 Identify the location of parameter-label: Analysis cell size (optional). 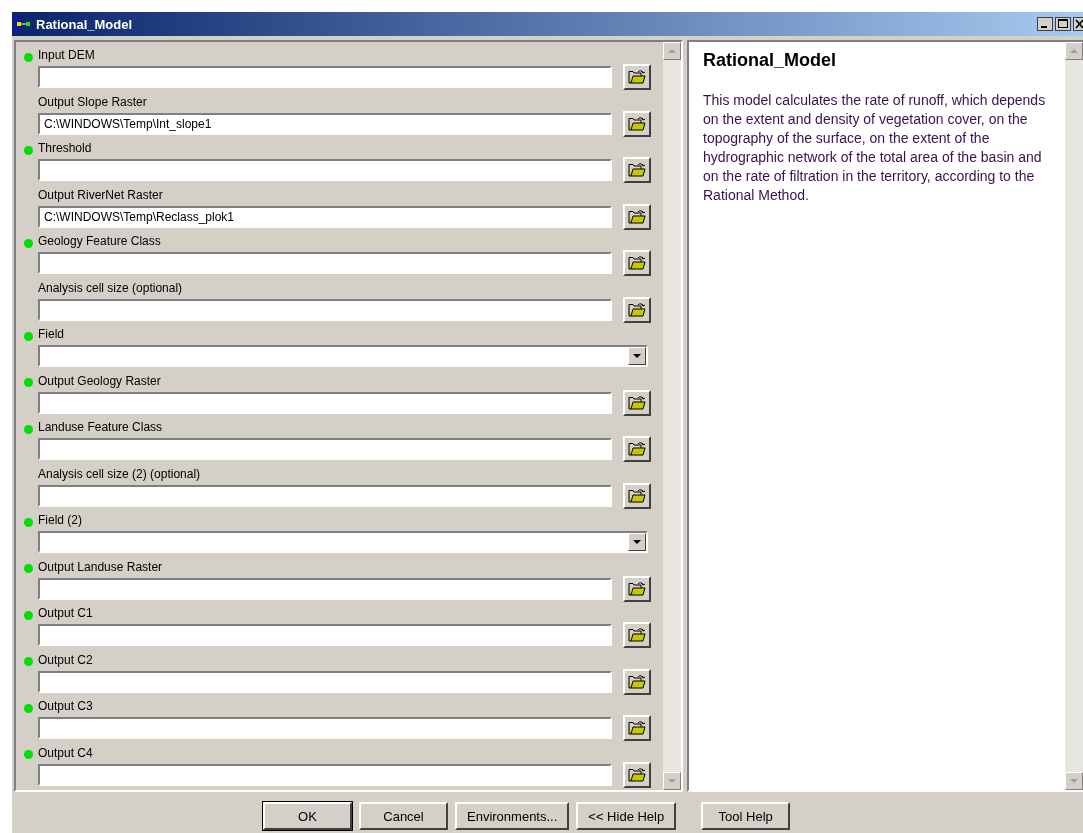
(110, 287).